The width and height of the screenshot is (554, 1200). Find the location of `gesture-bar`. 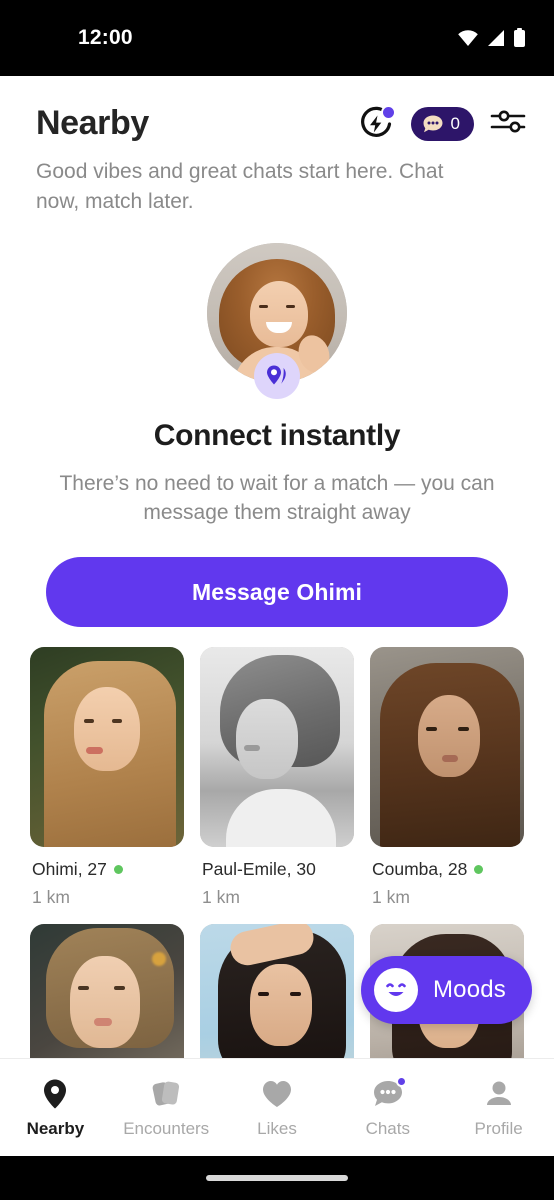

gesture-bar is located at coordinates (277, 1178).